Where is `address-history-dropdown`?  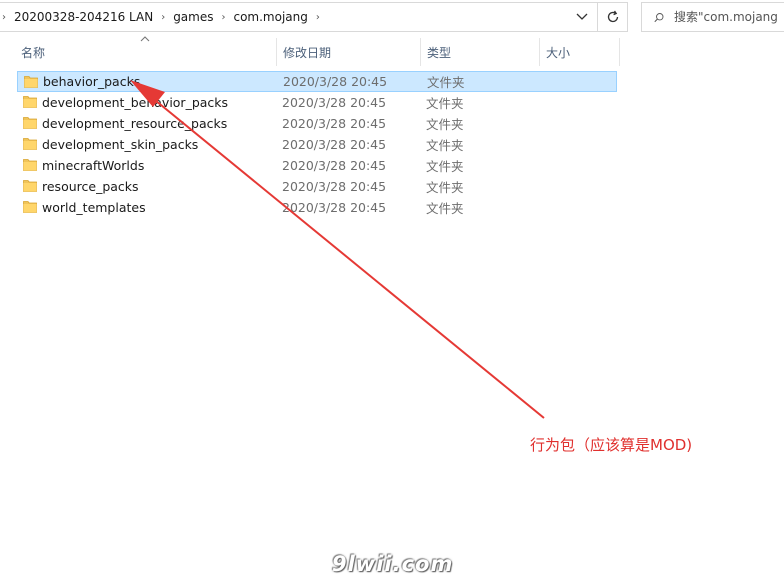 address-history-dropdown is located at coordinates (582, 17).